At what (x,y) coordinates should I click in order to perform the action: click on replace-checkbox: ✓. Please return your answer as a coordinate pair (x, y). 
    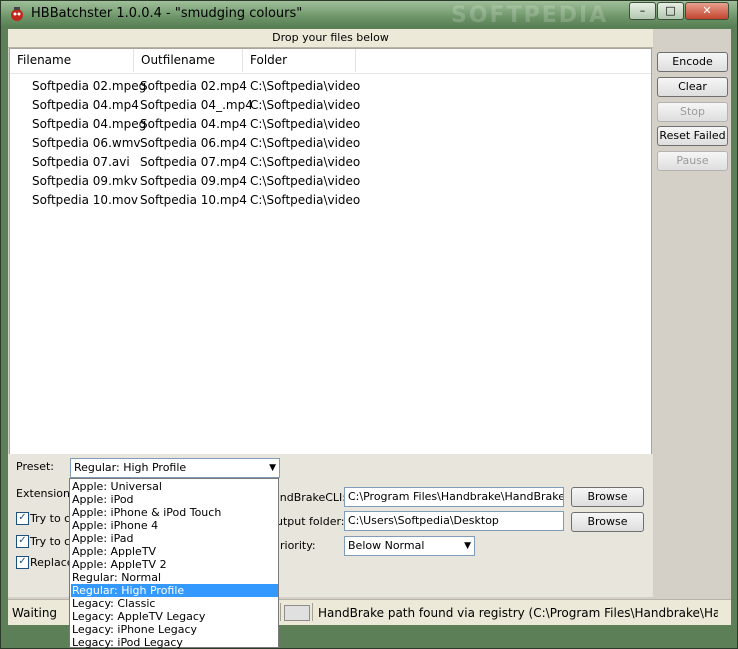
    Looking at the image, I should click on (22, 562).